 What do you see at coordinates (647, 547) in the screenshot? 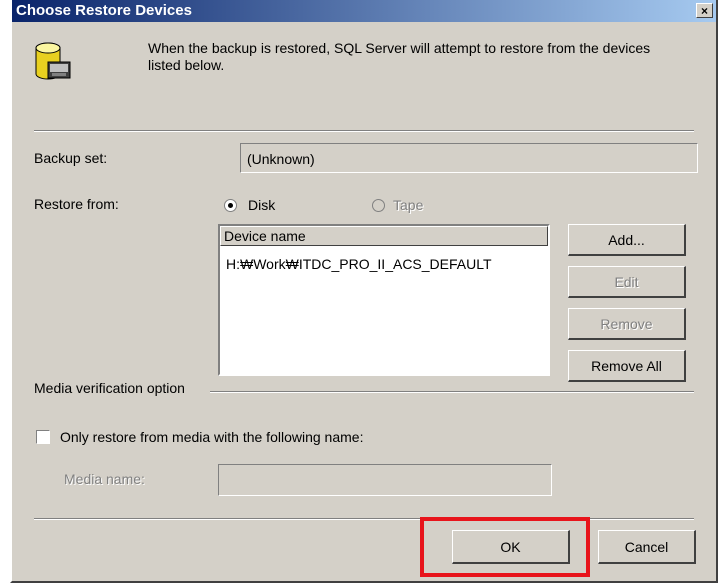
I see `cancel-button: Cancel` at bounding box center [647, 547].